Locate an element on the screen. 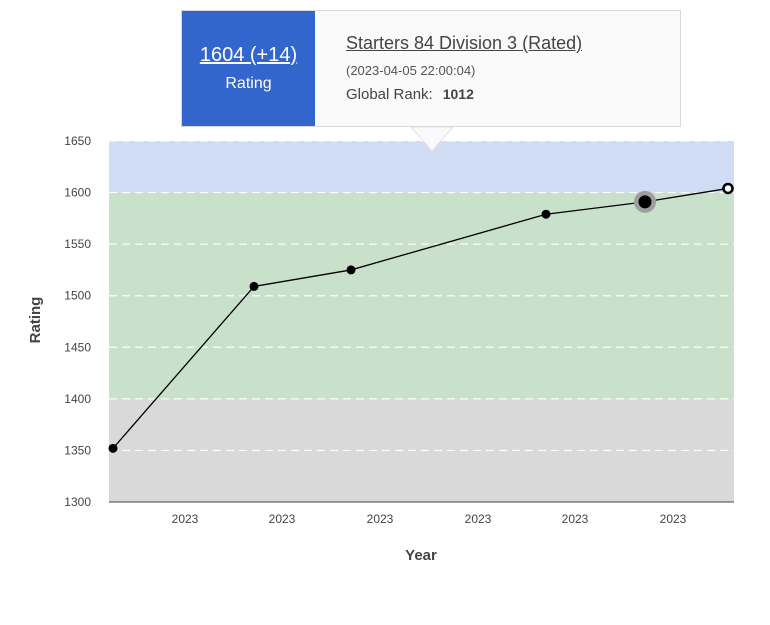  tooltip-rank-label: Global Rank: is located at coordinates (389, 94).